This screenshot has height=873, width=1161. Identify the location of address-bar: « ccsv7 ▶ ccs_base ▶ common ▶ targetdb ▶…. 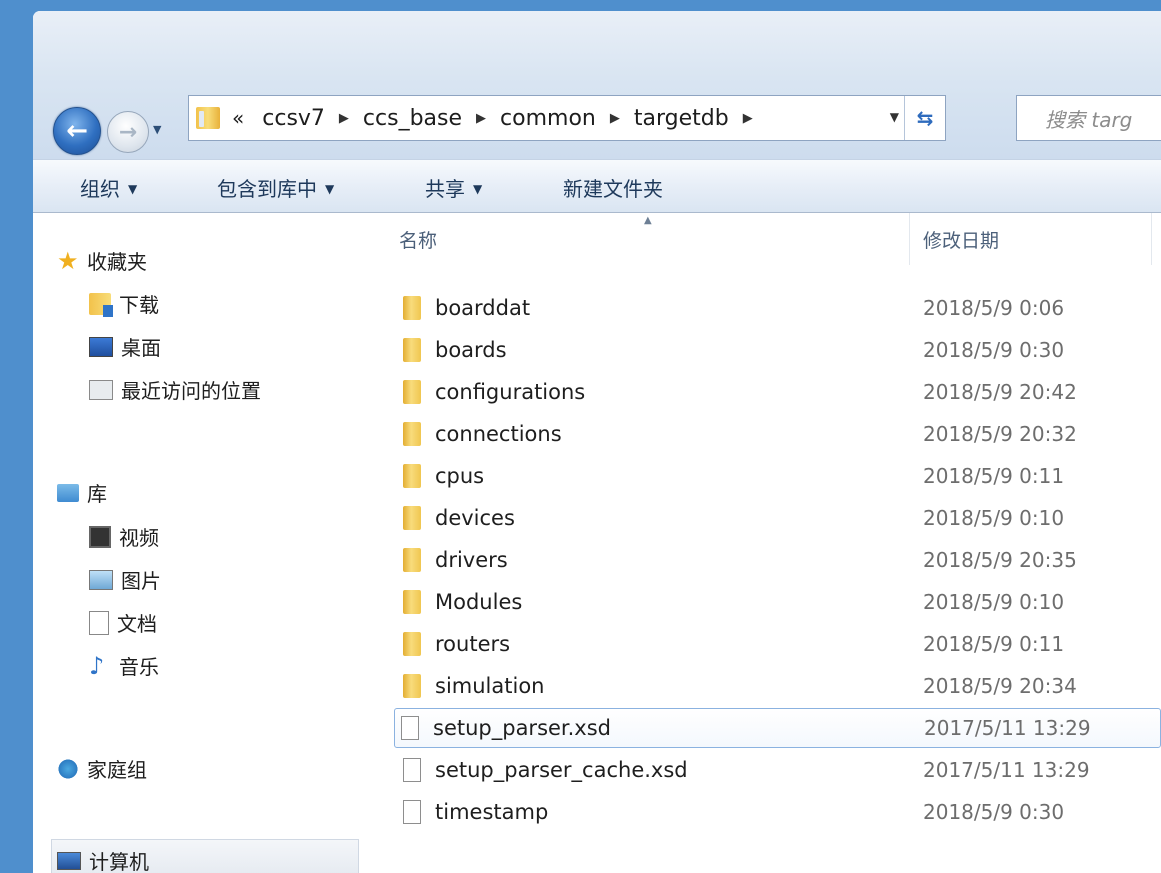
(567, 118).